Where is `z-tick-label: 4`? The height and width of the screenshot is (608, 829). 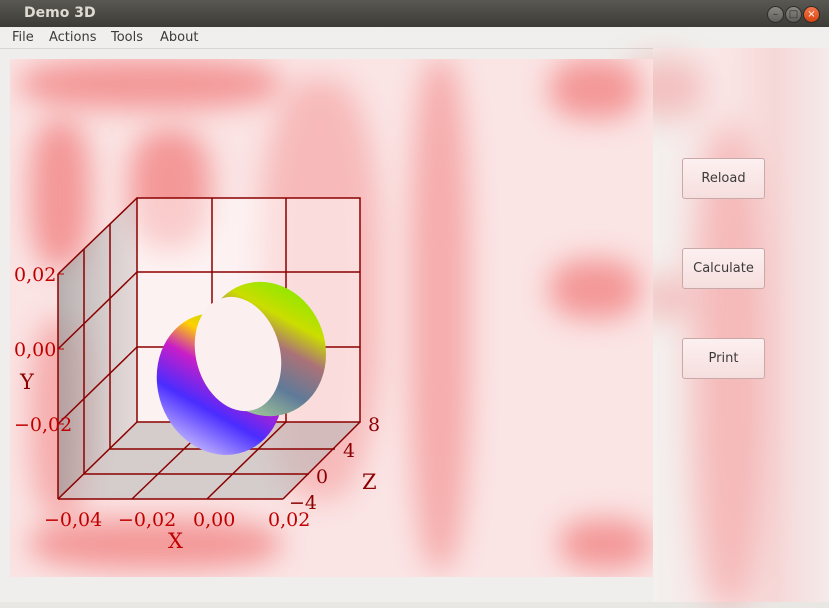
z-tick-label: 4 is located at coordinates (349, 451).